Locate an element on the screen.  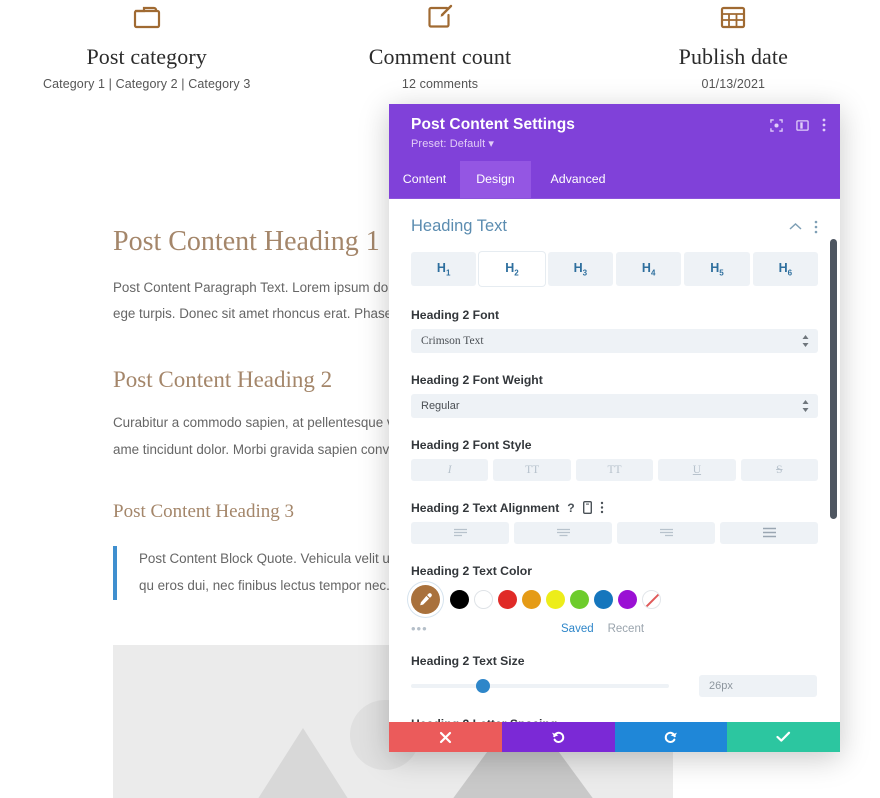
placeholder-mountain-small is located at coordinates (303, 763).